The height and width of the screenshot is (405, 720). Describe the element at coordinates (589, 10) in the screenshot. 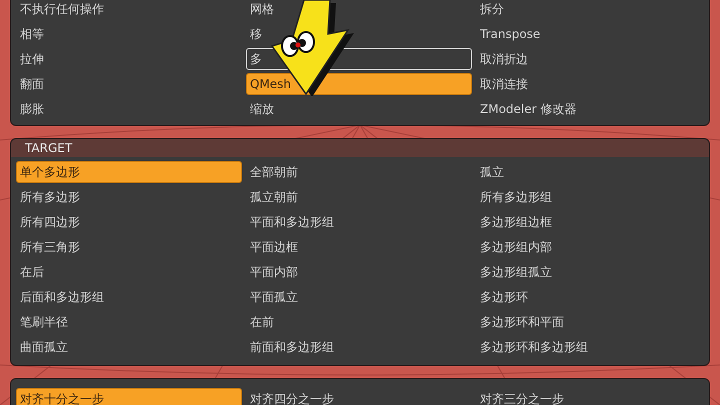

I see `menu-item: 拆分` at that location.